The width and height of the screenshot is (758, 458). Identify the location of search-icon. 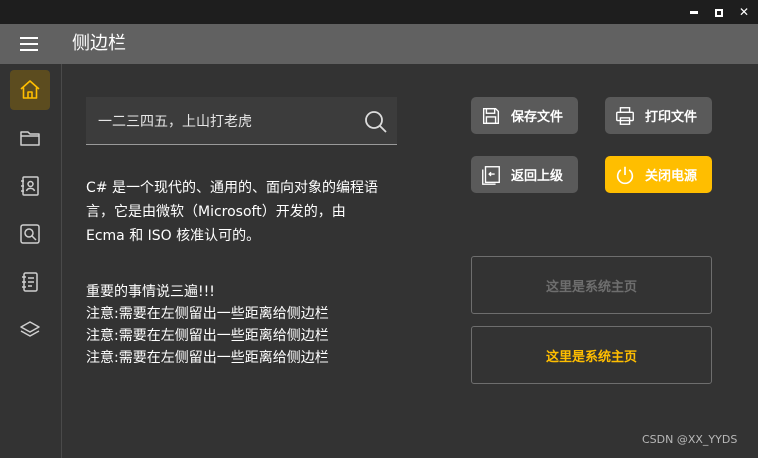
(376, 122).